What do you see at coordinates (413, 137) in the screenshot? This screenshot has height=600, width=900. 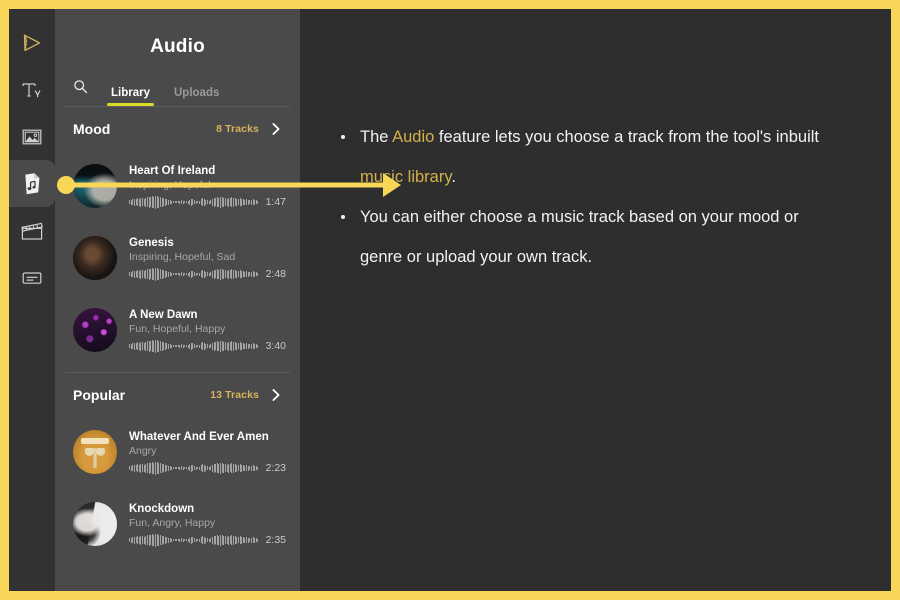 I see `highlighted-term: Audio` at bounding box center [413, 137].